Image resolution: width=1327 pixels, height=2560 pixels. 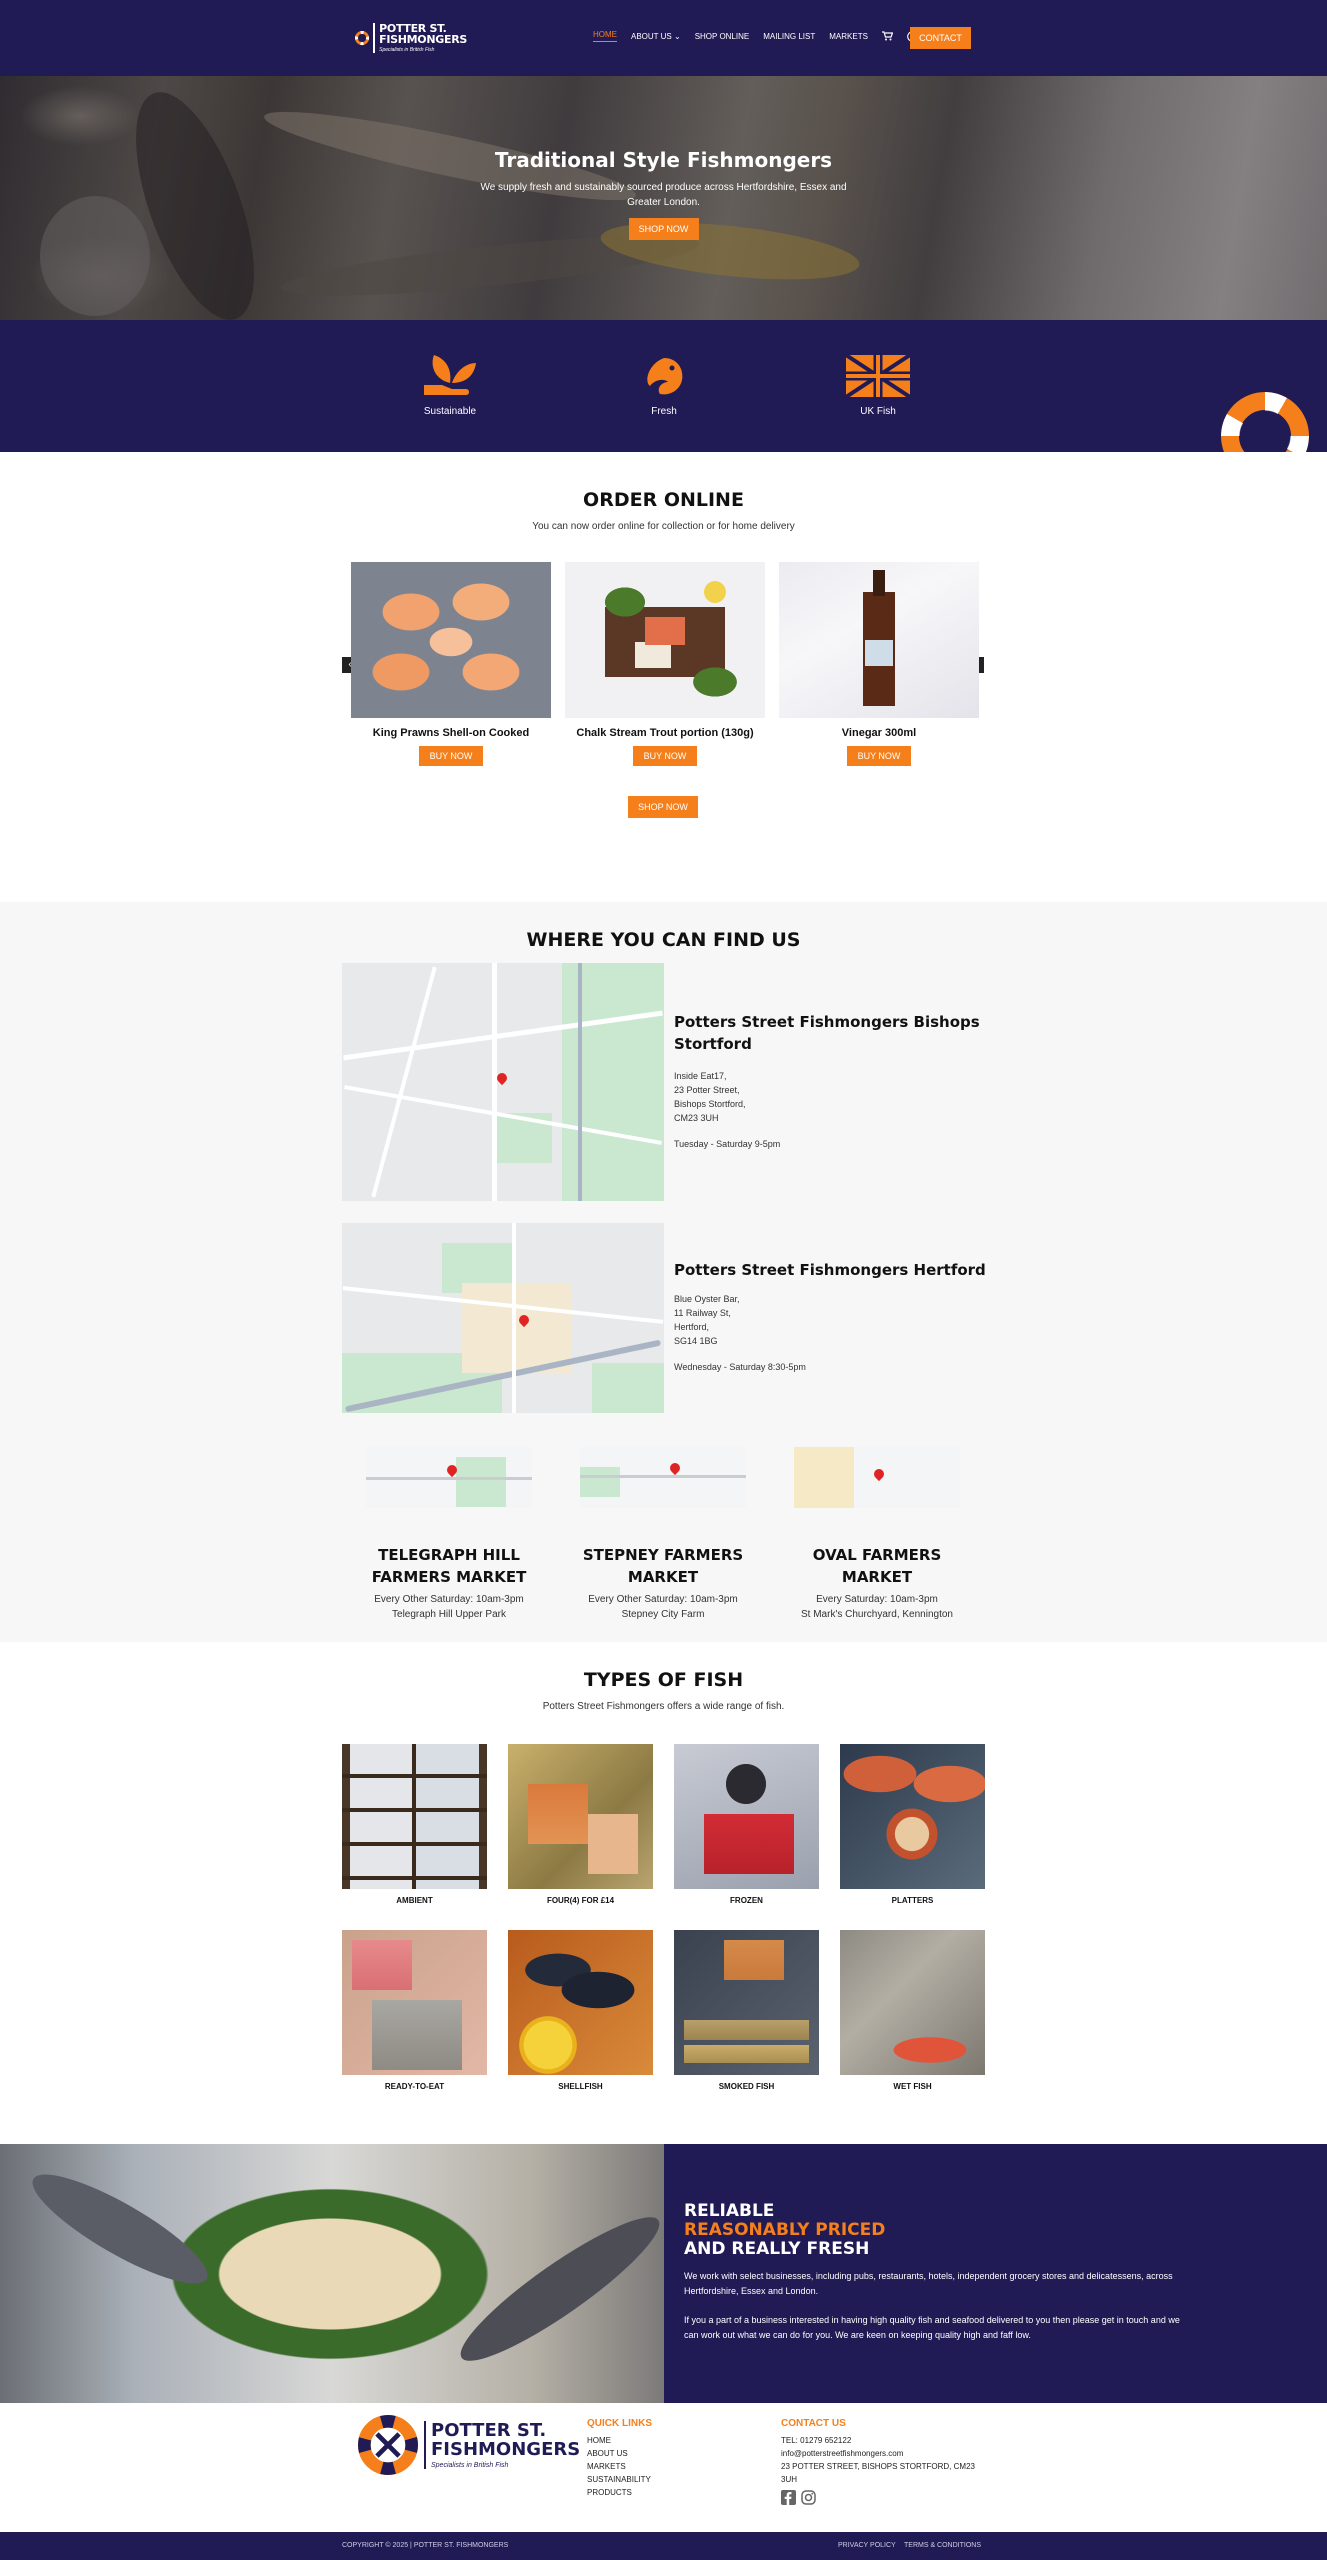 What do you see at coordinates (878, 376) in the screenshot?
I see `union-jack-icon` at bounding box center [878, 376].